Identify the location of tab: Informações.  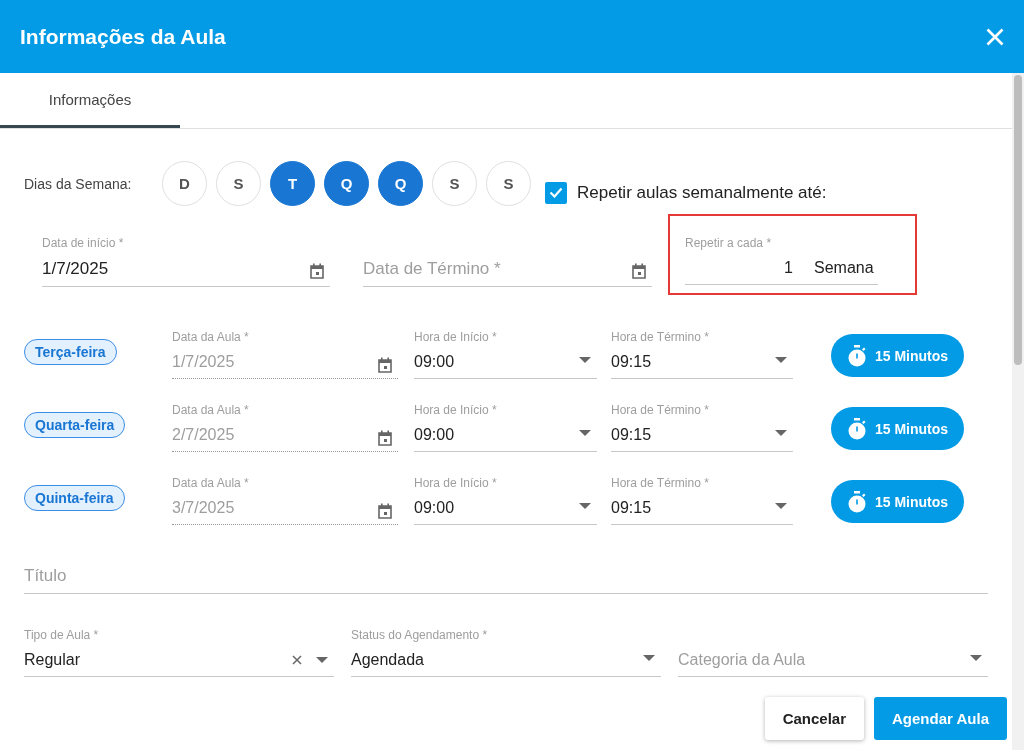
(90, 100).